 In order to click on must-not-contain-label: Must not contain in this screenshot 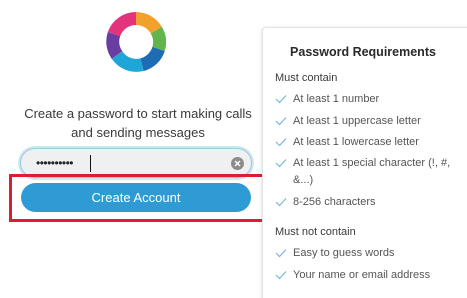, I will do `click(315, 232)`.